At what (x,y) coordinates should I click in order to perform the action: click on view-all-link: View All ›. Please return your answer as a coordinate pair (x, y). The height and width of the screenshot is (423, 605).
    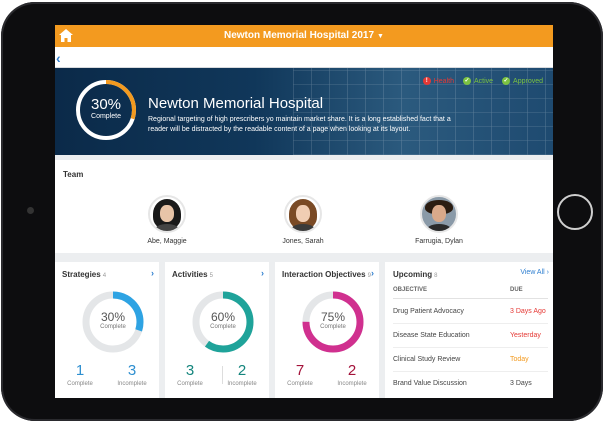
    Looking at the image, I should click on (534, 272).